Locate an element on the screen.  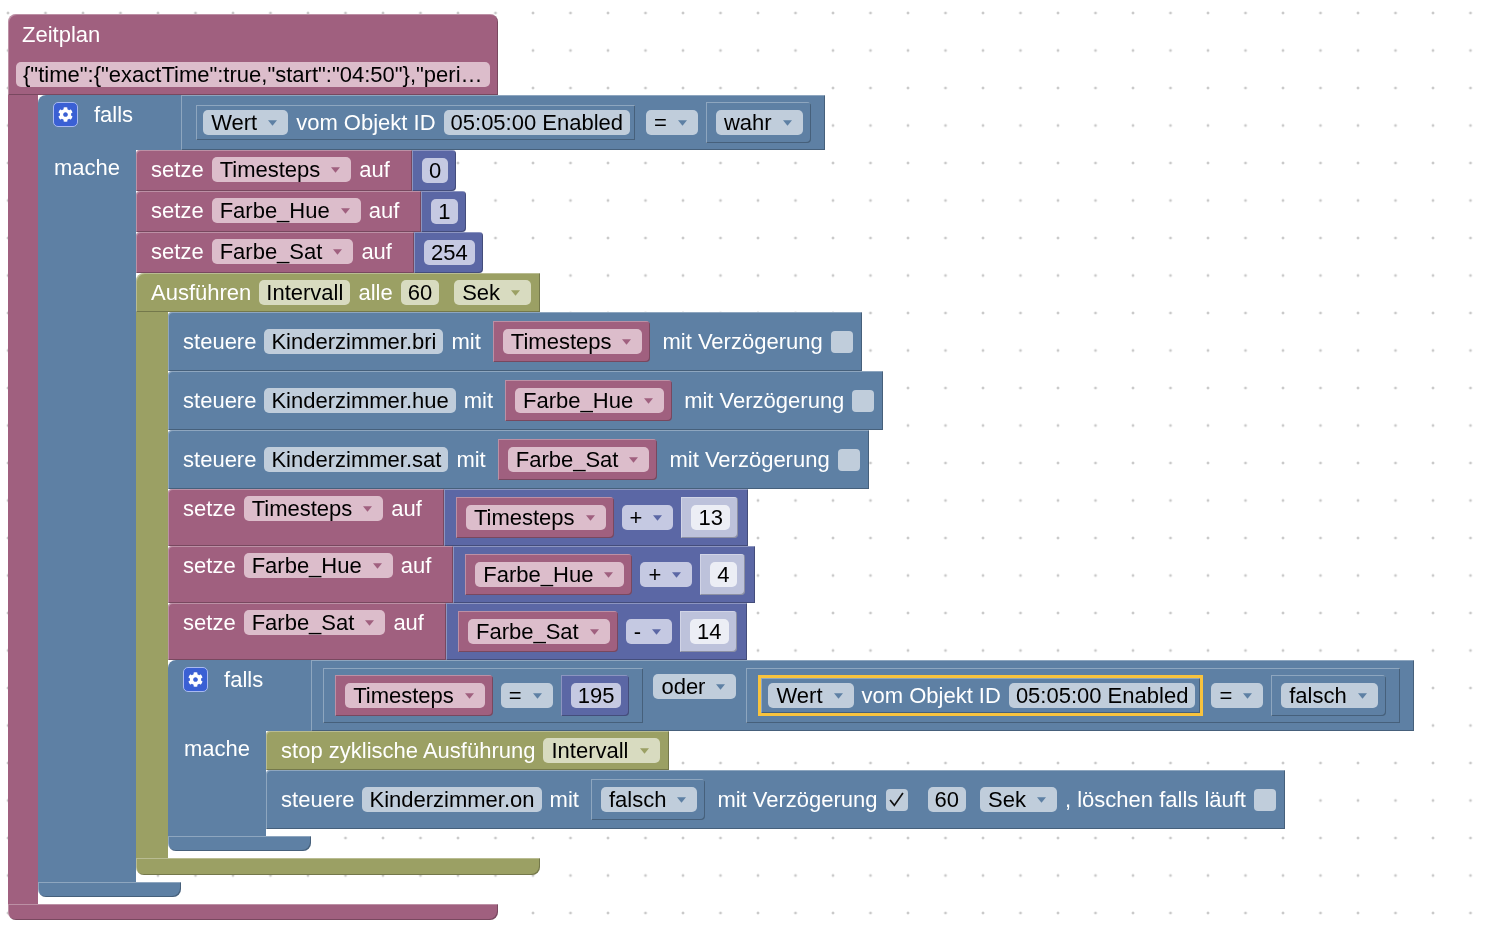
number-block: 0 is located at coordinates (434, 170).